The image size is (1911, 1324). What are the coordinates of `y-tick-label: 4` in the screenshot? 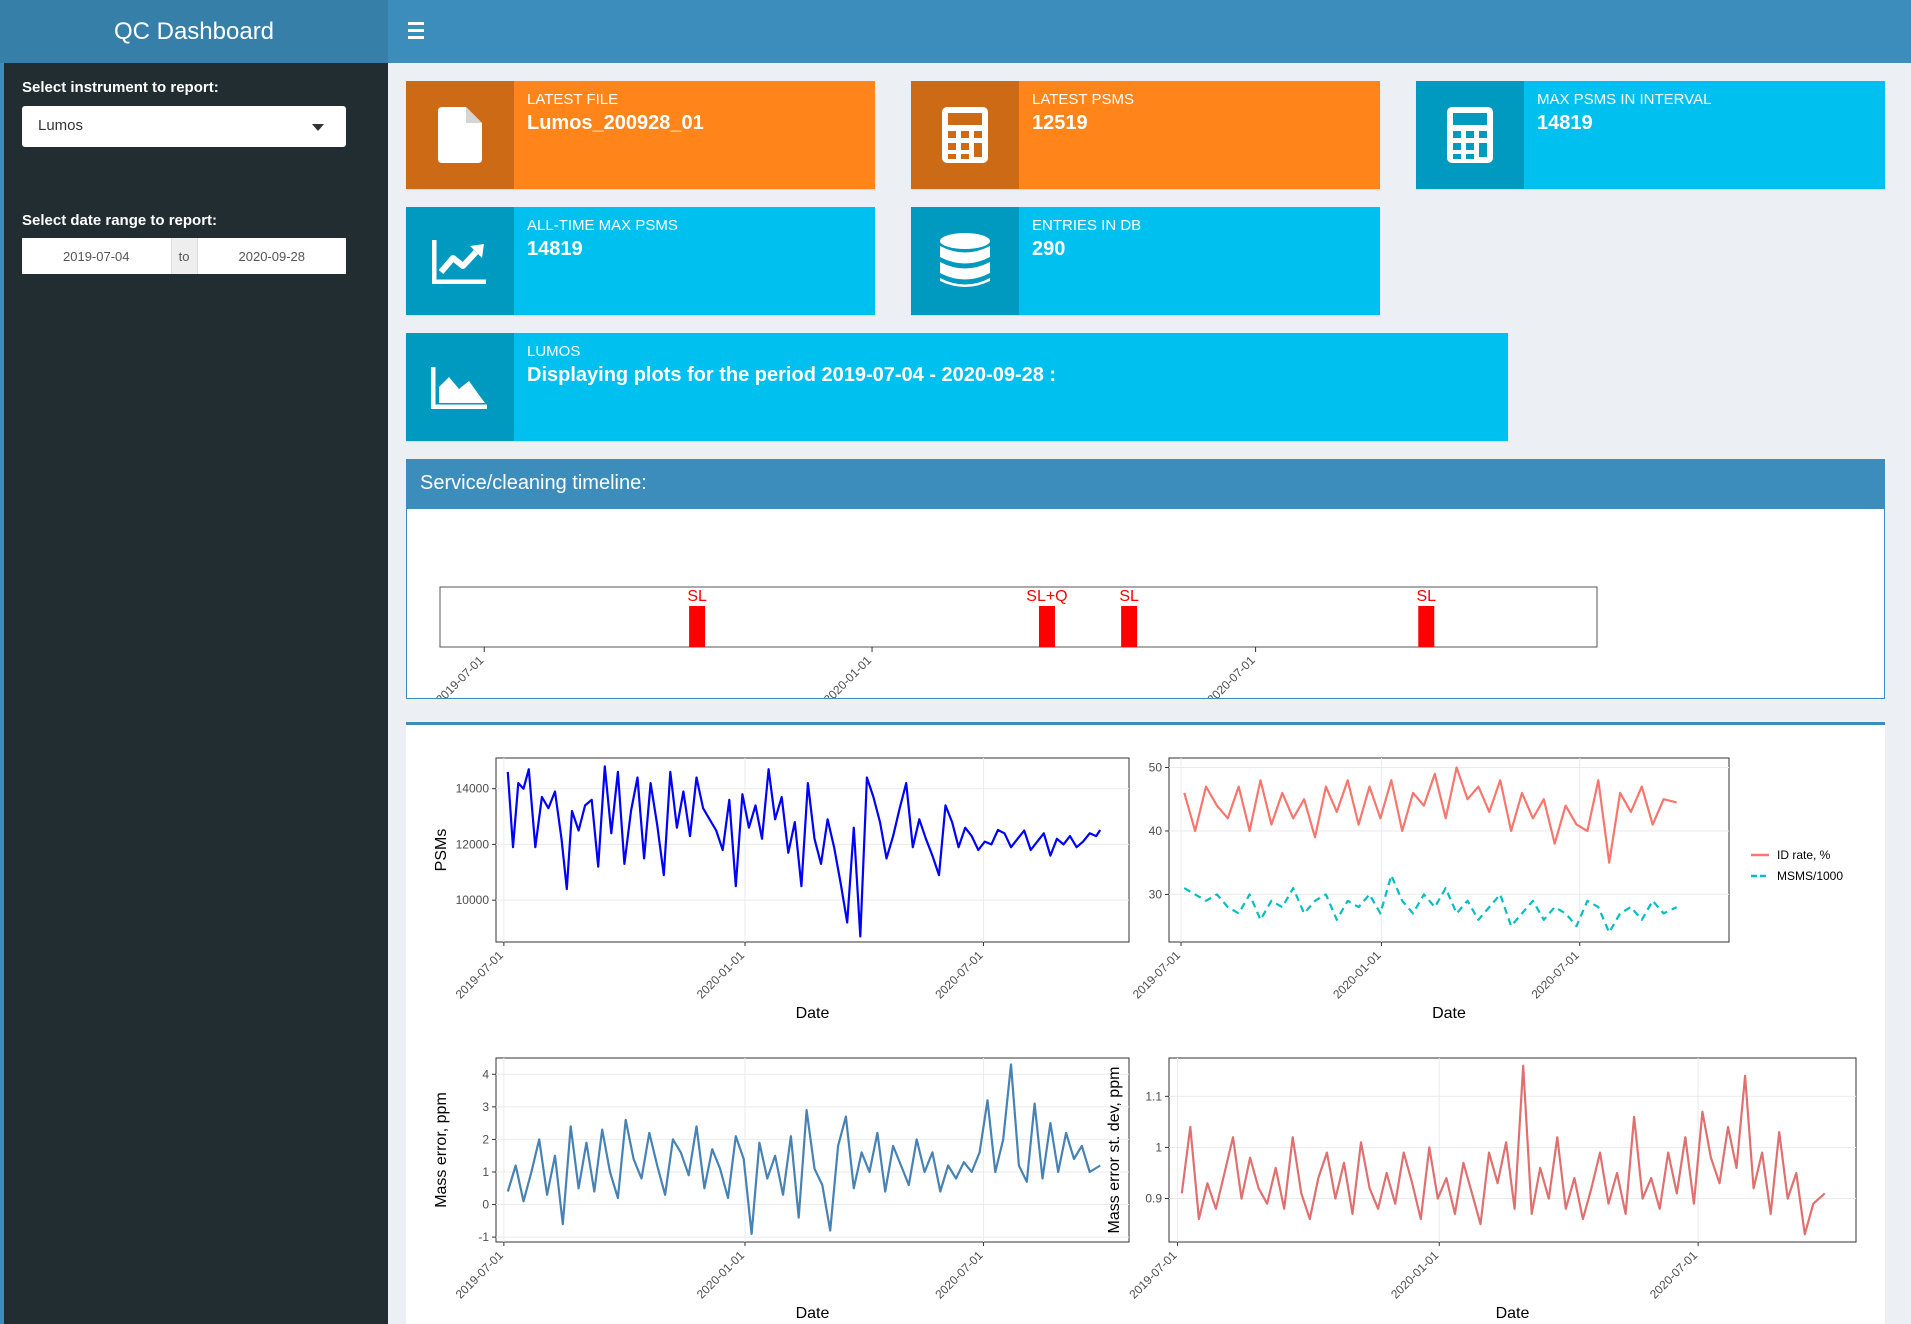 It's located at (485, 1074).